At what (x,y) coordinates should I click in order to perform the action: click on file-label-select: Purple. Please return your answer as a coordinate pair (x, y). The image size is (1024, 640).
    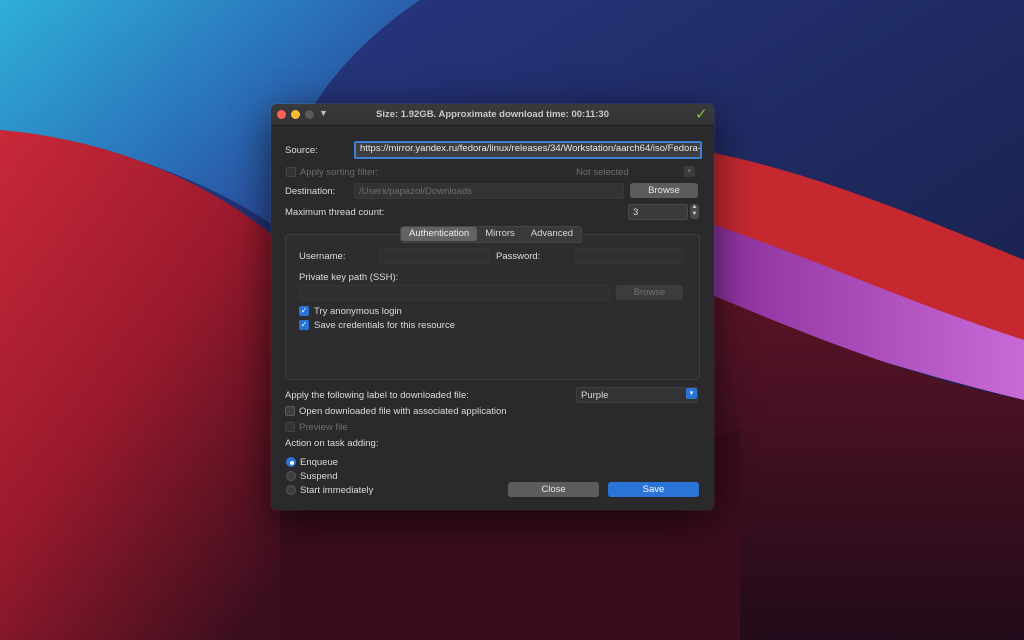
    Looking at the image, I should click on (637, 395).